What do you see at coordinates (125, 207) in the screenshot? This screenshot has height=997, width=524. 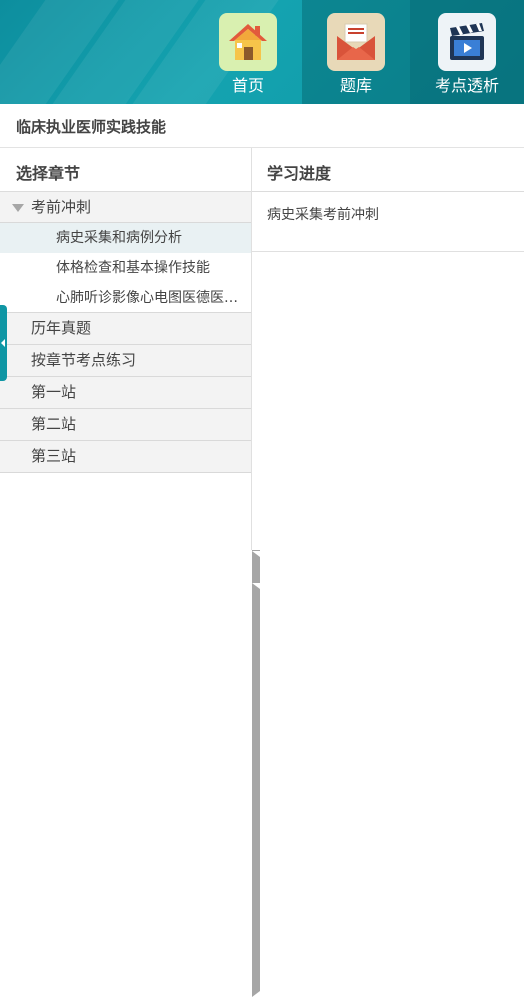 I see `chapter-group-pre-exam: 考前冲刺` at bounding box center [125, 207].